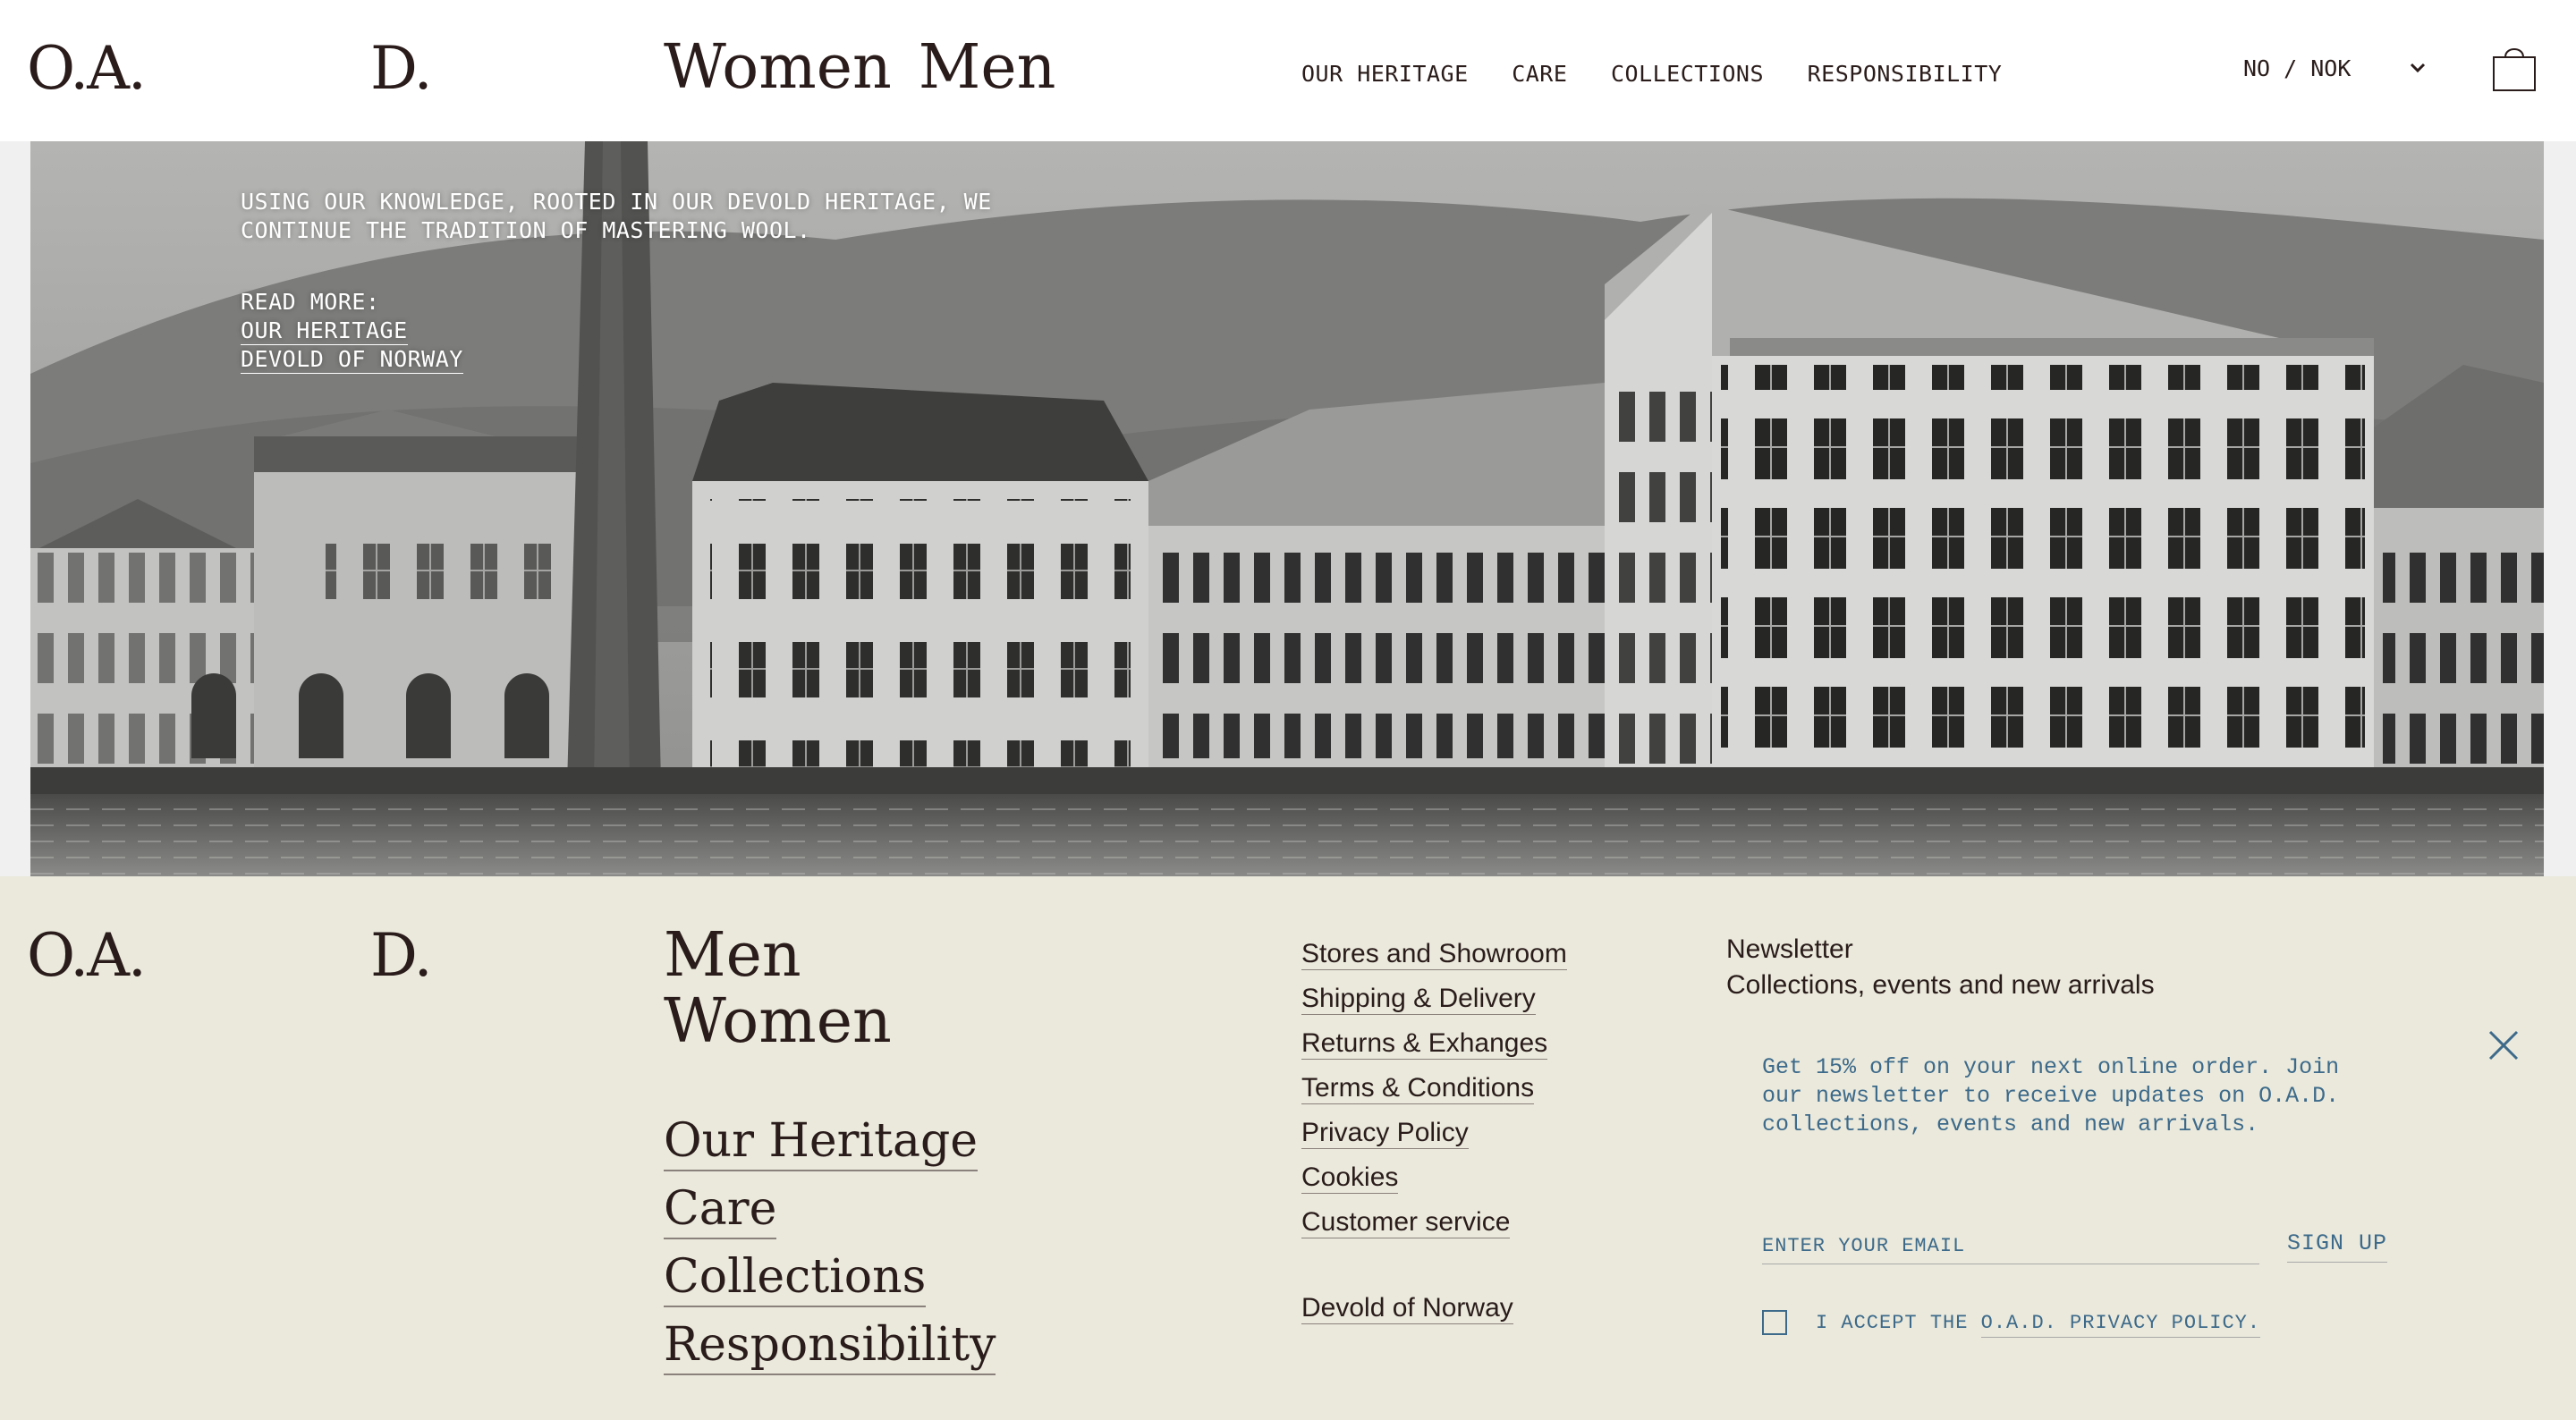  Describe the element at coordinates (2120, 1324) in the screenshot. I see `privacy-policy-link: O.A.D. PRIVACY POLICY.` at that location.